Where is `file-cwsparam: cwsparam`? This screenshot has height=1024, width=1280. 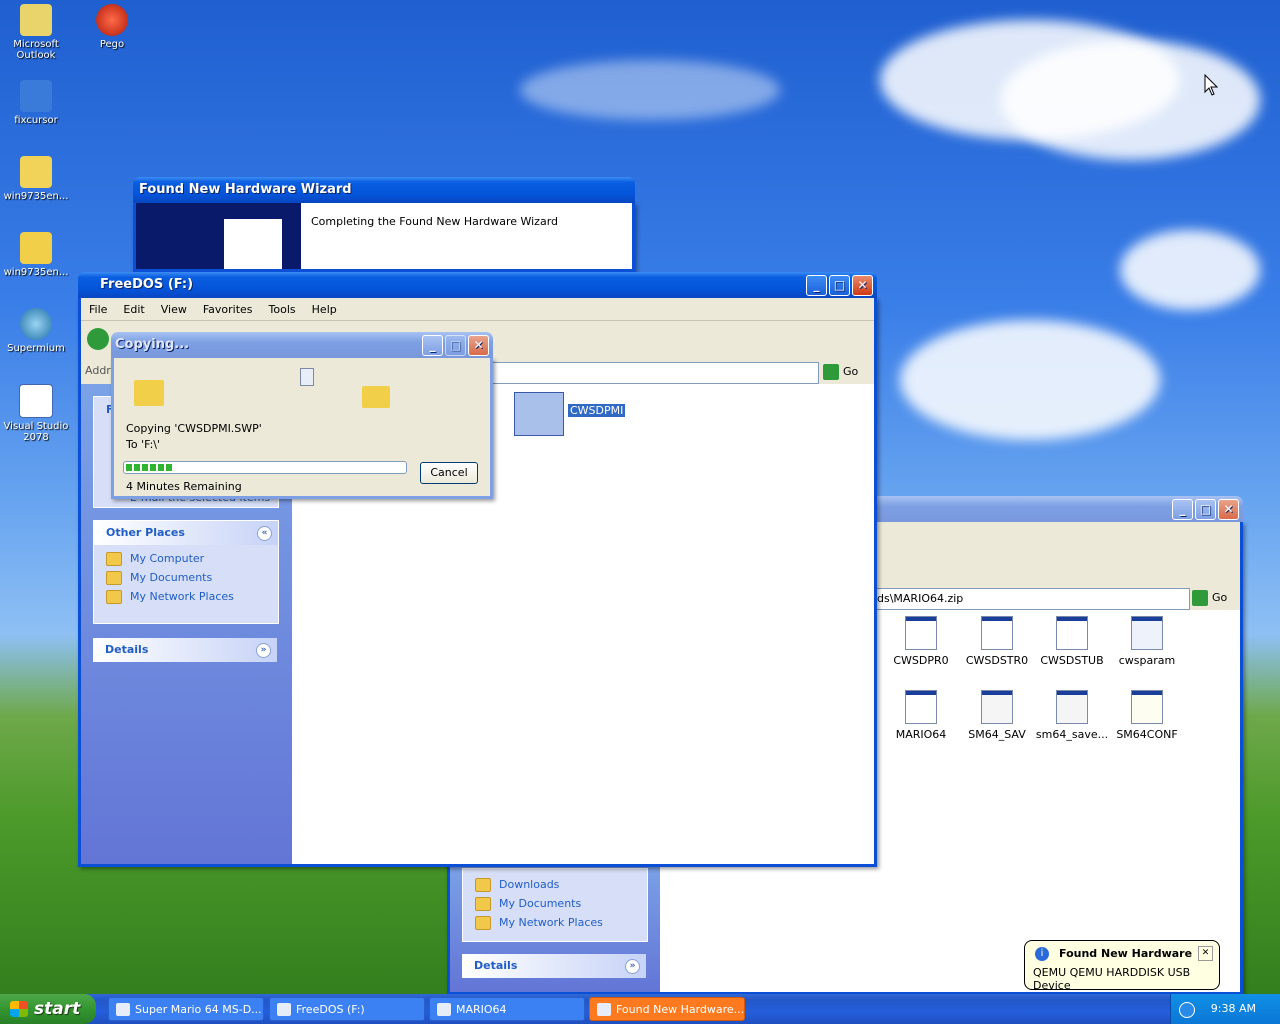 file-cwsparam: cwsparam is located at coordinates (1147, 641).